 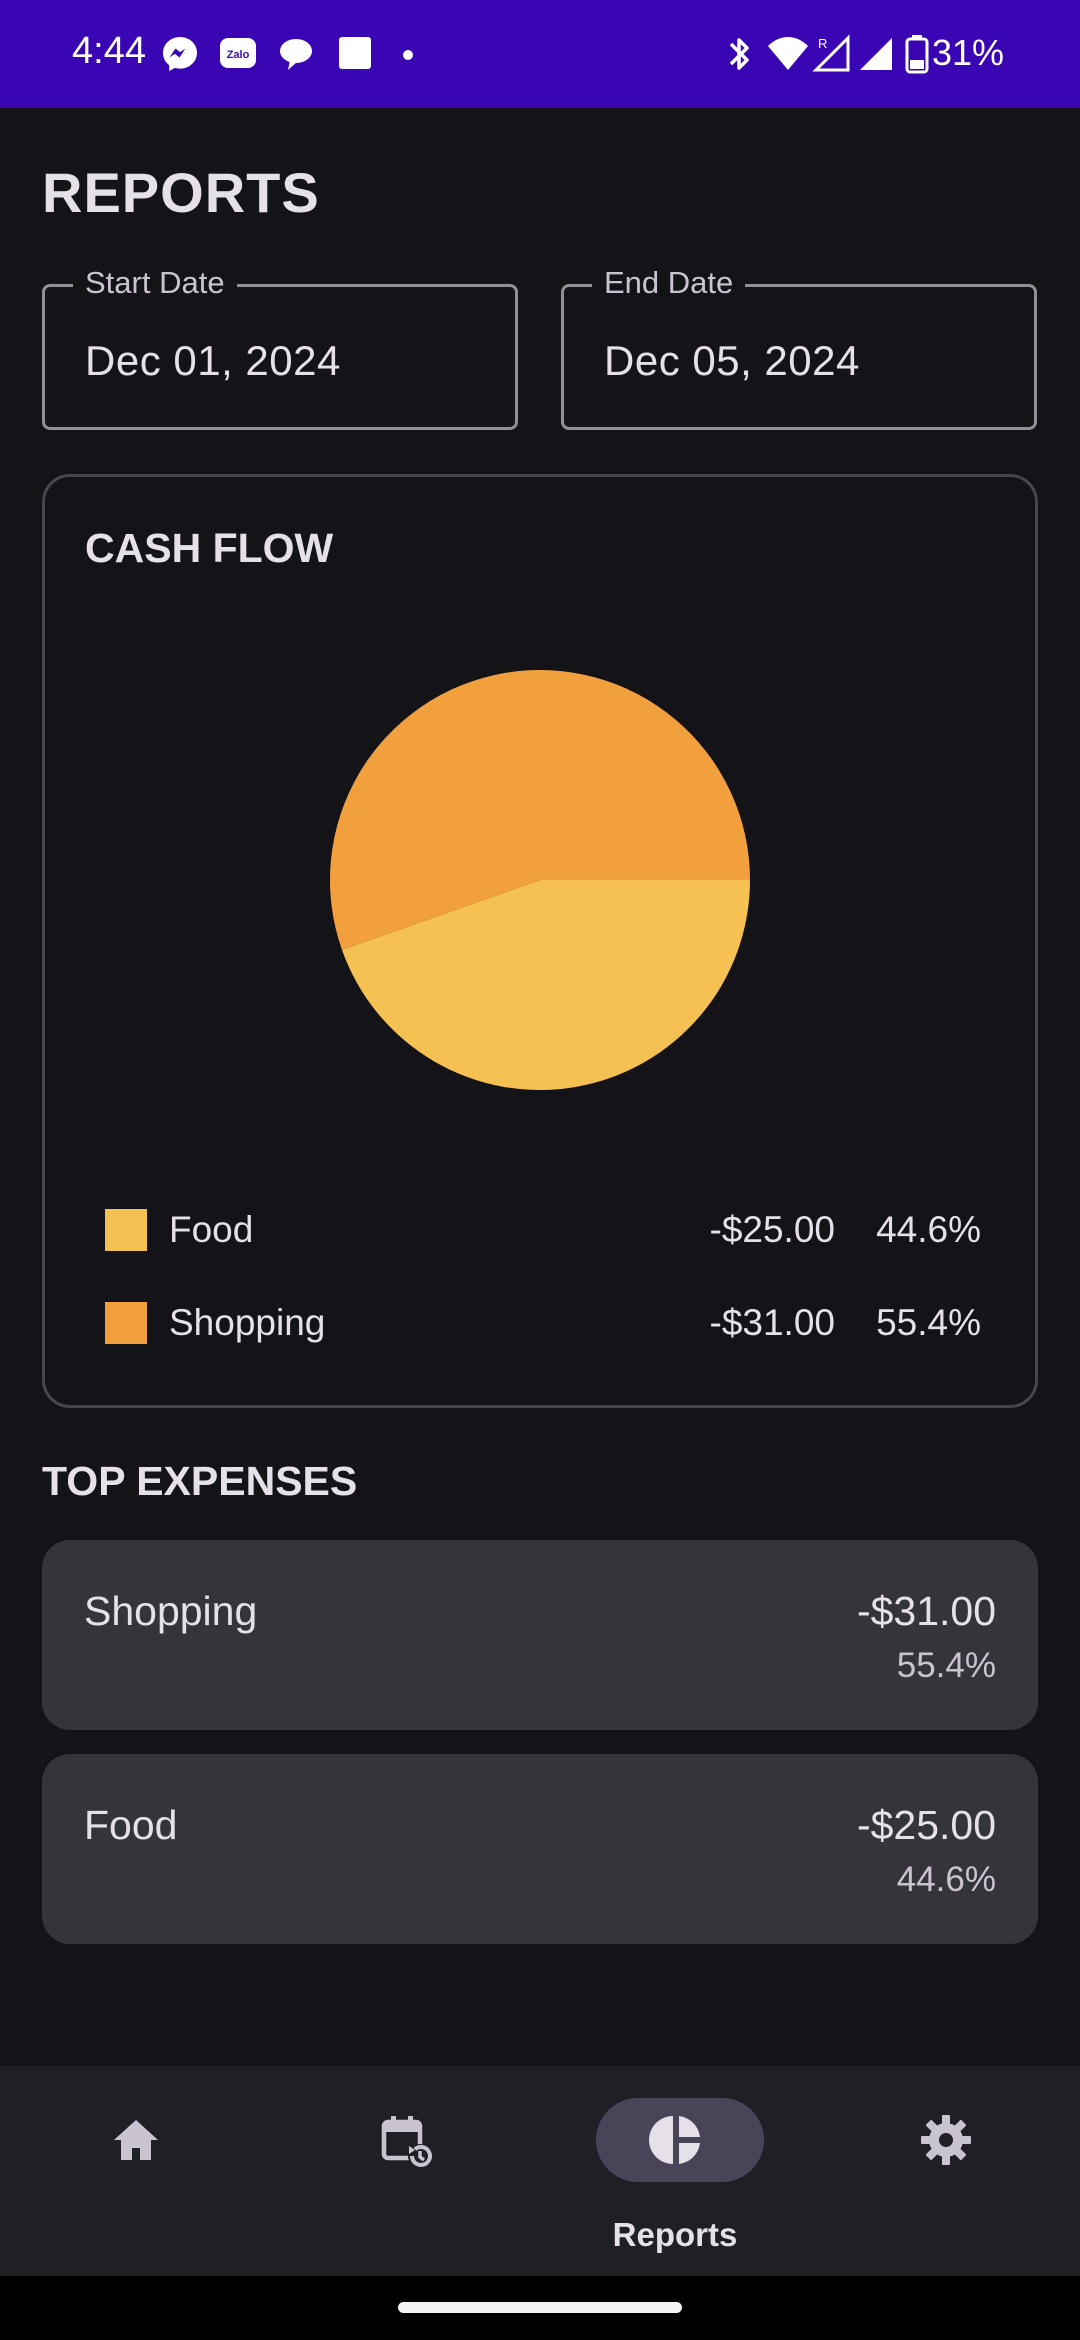 I want to click on calendar-history-icon, so click(x=406, y=2142).